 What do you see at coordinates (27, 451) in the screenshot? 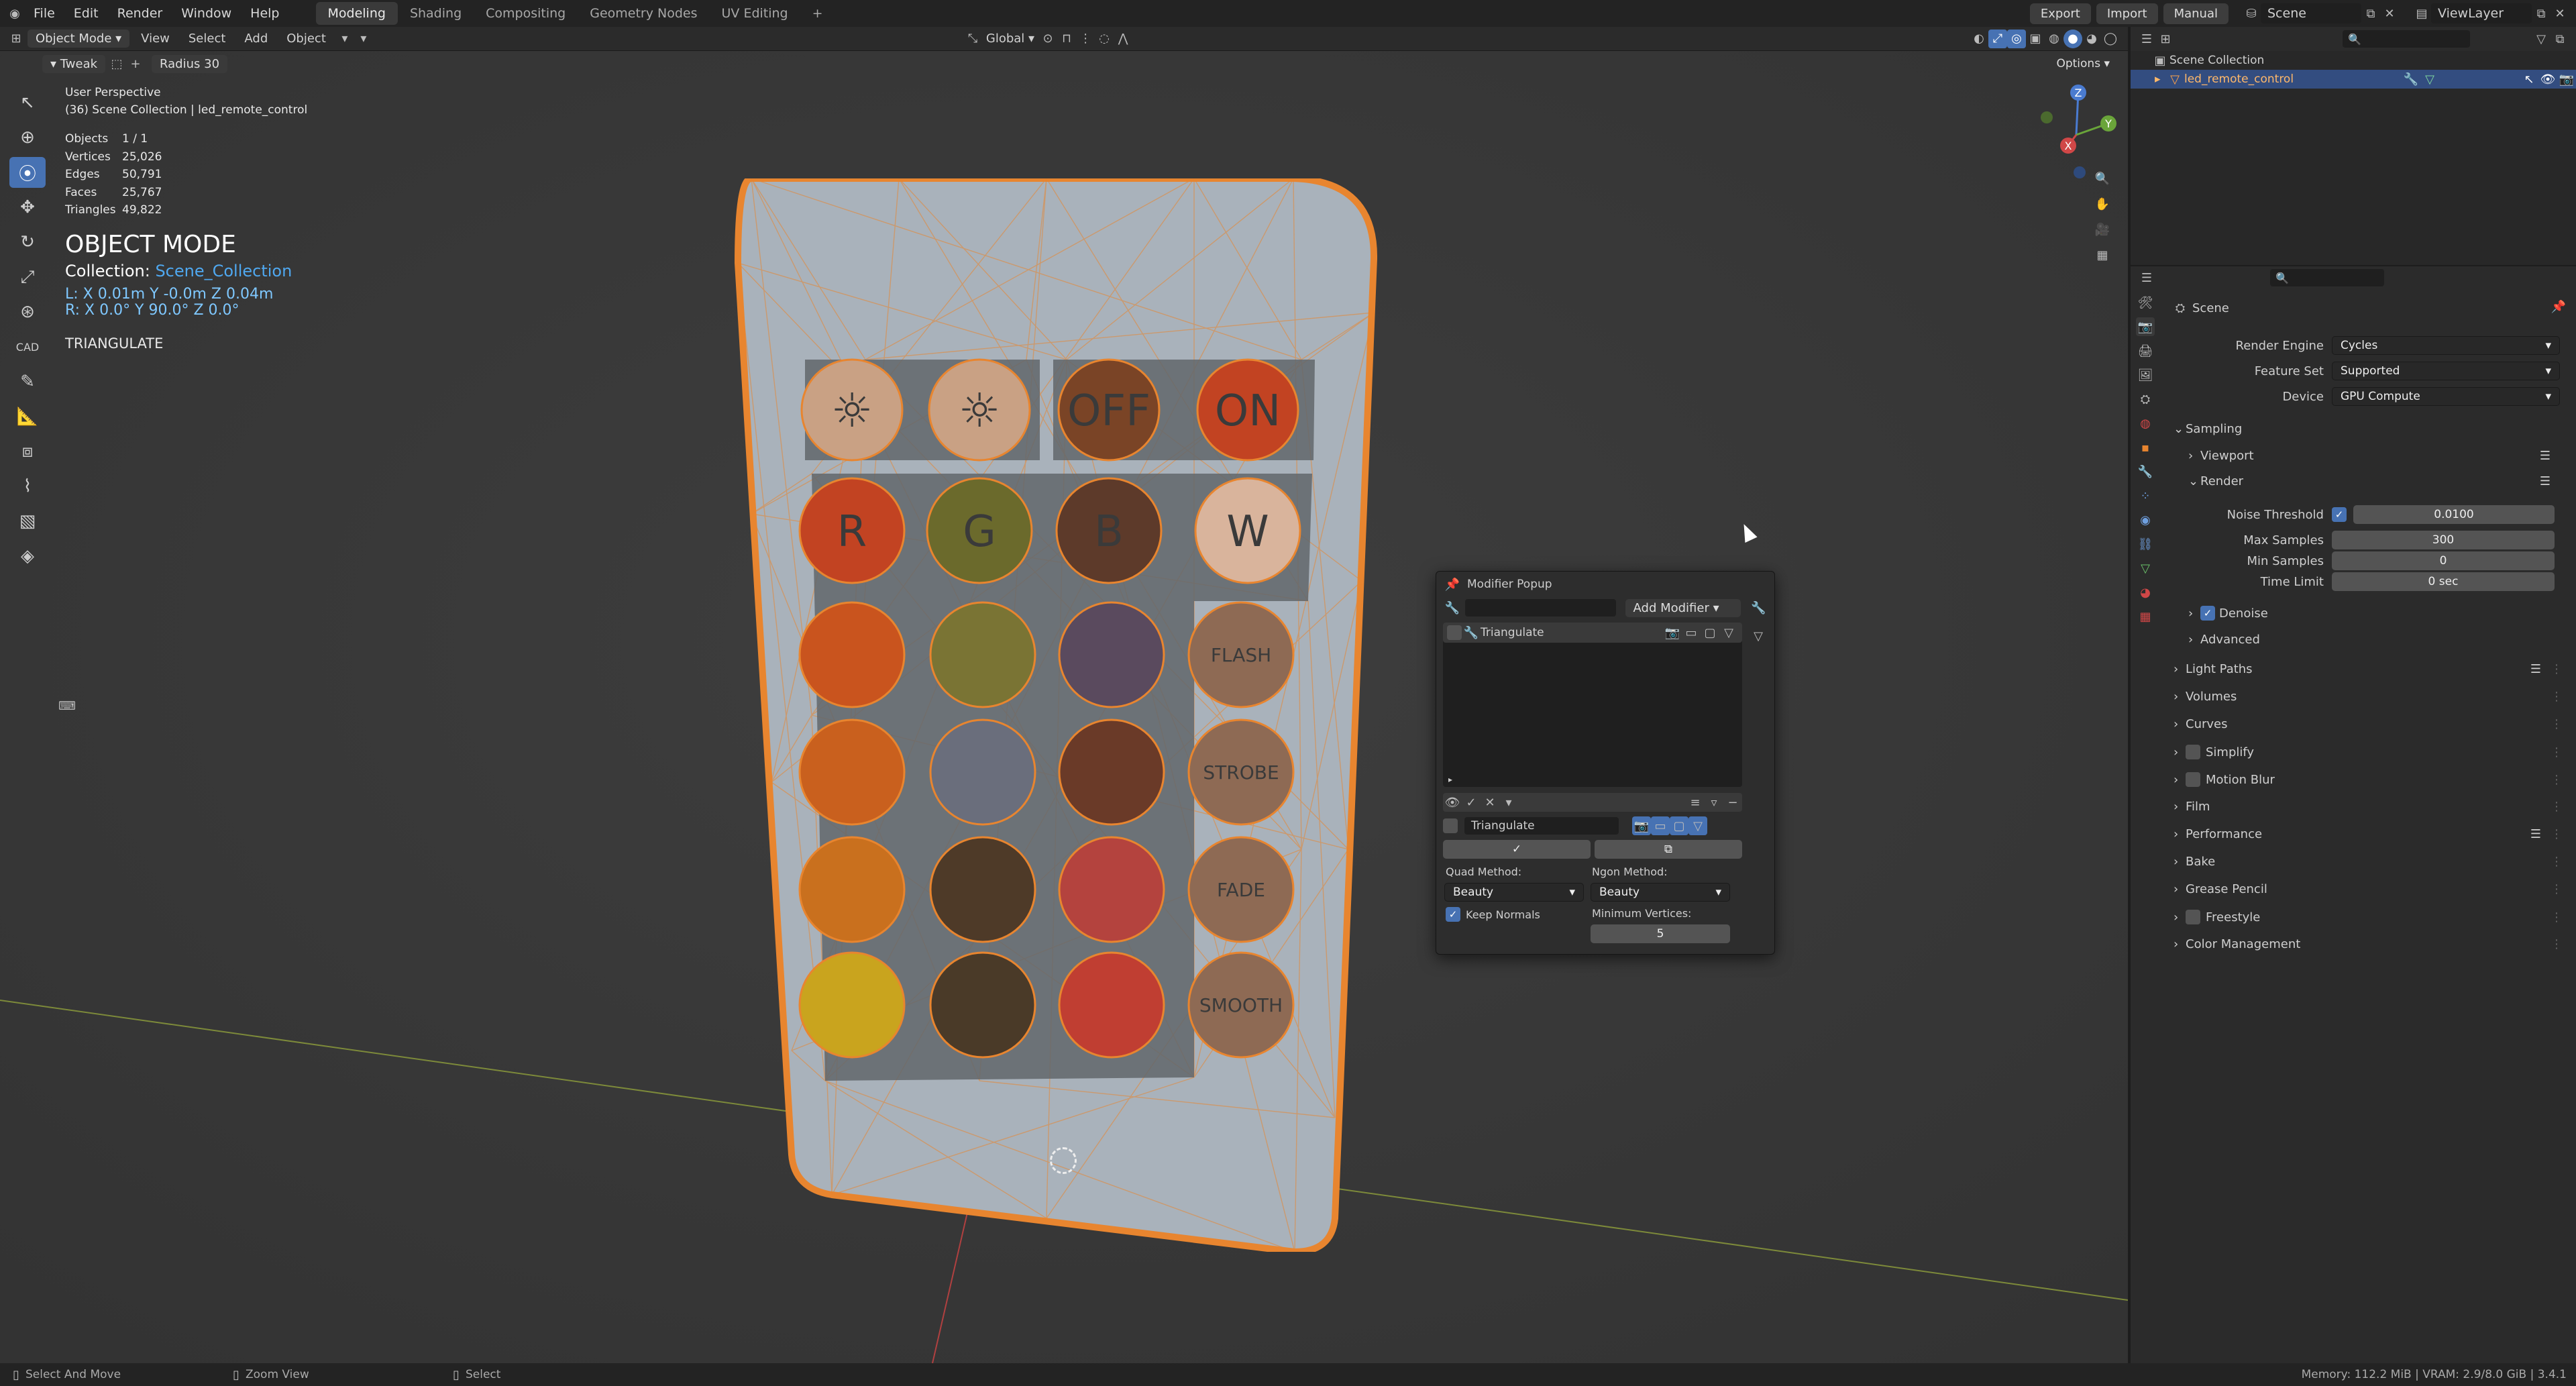
I see `add-cube-tool-icon: ⧈` at bounding box center [27, 451].